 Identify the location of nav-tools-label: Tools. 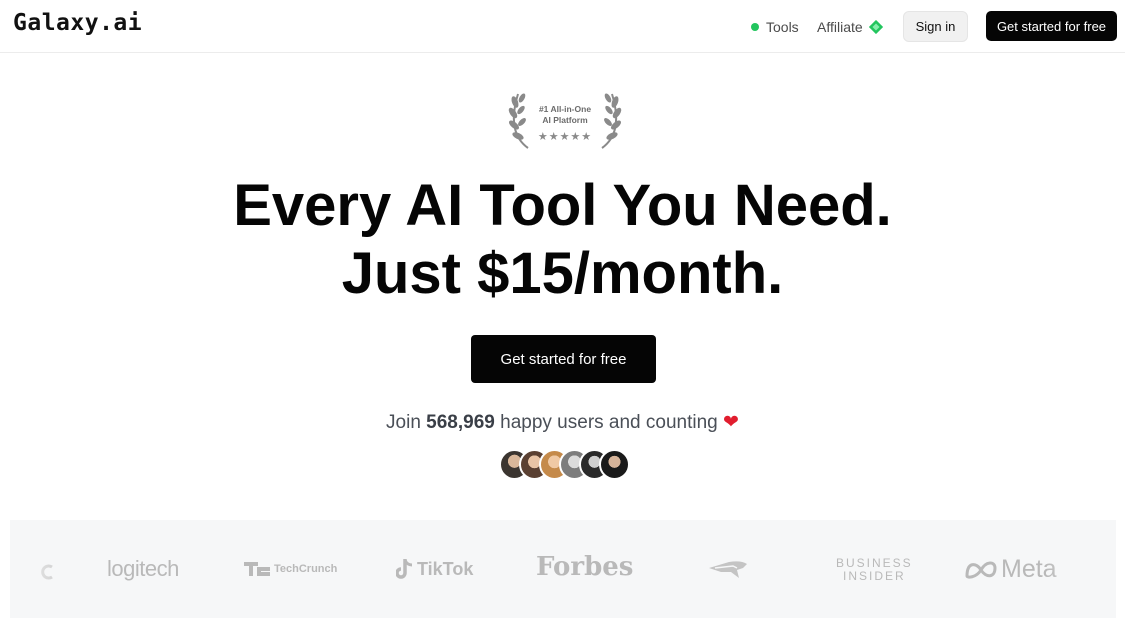
(782, 27).